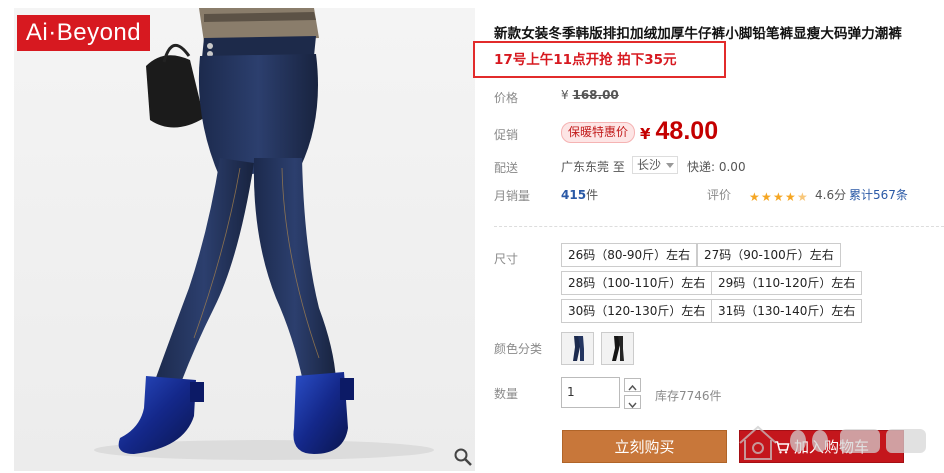  I want to click on original-price: ¥ 168.00, so click(590, 95).